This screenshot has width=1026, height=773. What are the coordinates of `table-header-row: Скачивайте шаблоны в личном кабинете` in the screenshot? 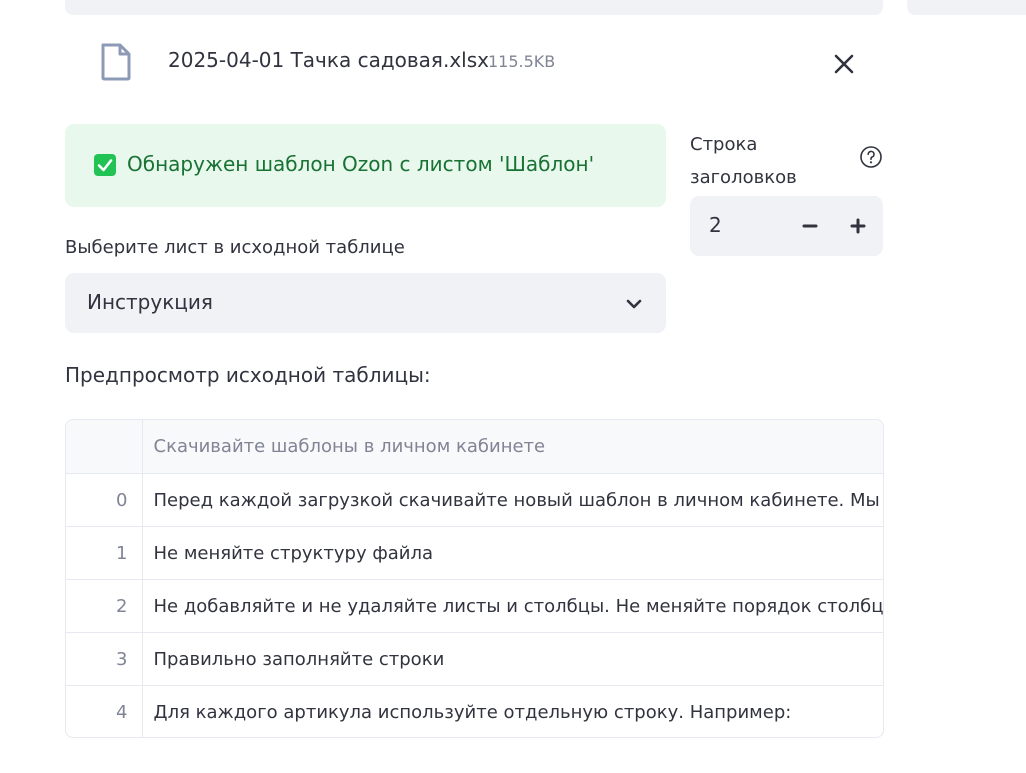 It's located at (474, 447).